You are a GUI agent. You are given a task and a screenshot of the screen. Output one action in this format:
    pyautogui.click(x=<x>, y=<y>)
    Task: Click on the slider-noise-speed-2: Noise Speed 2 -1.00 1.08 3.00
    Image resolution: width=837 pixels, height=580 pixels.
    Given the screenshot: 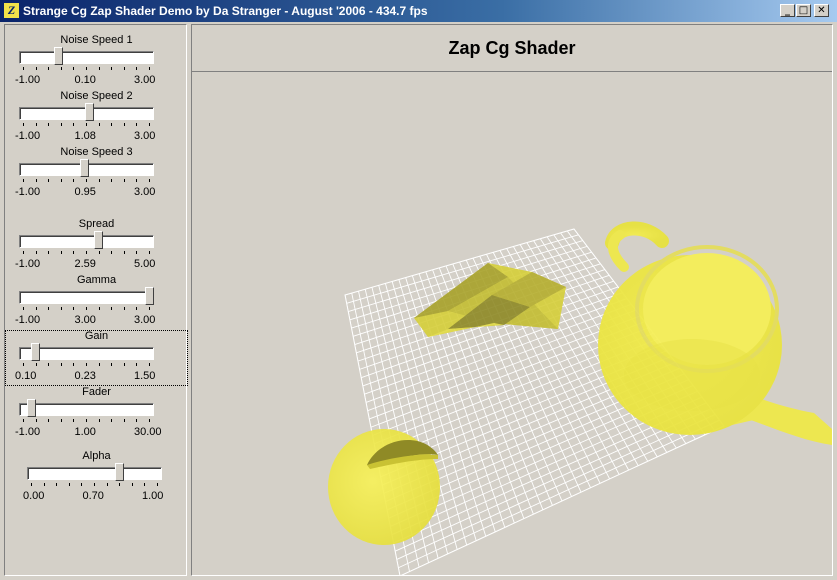 What is the action you would take?
    pyautogui.click(x=96, y=118)
    